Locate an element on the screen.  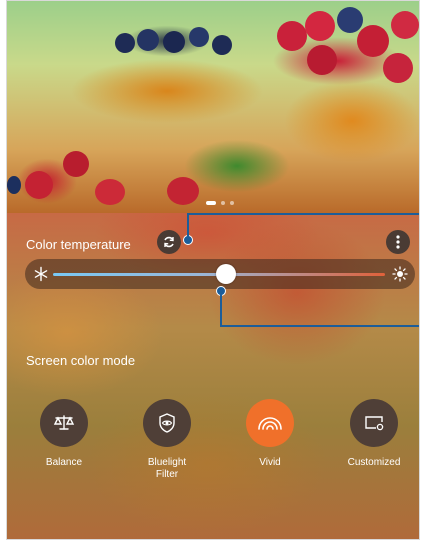
slider-thumb is located at coordinates (225, 274).